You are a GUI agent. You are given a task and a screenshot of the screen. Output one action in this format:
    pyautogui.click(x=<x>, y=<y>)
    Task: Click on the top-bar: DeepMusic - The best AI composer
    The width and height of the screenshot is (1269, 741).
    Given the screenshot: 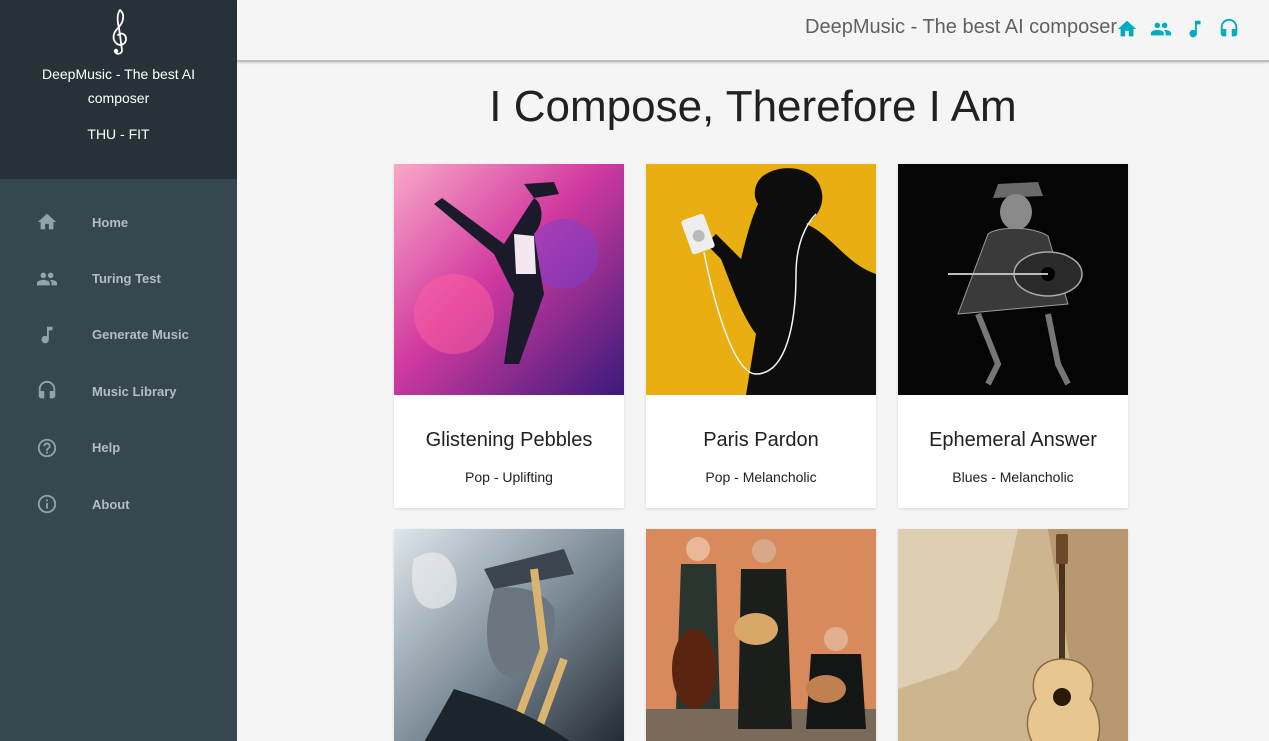 What is the action you would take?
    pyautogui.click(x=753, y=31)
    